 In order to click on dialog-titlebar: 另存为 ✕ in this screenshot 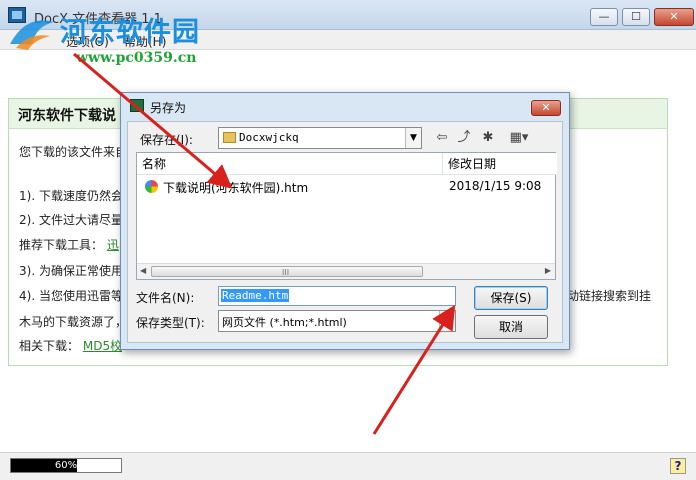, I will do `click(345, 105)`.